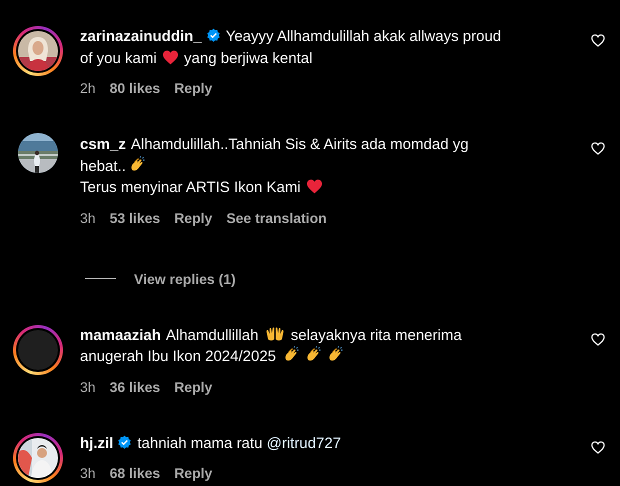  I want to click on see-translation-link: See translation, so click(276, 218).